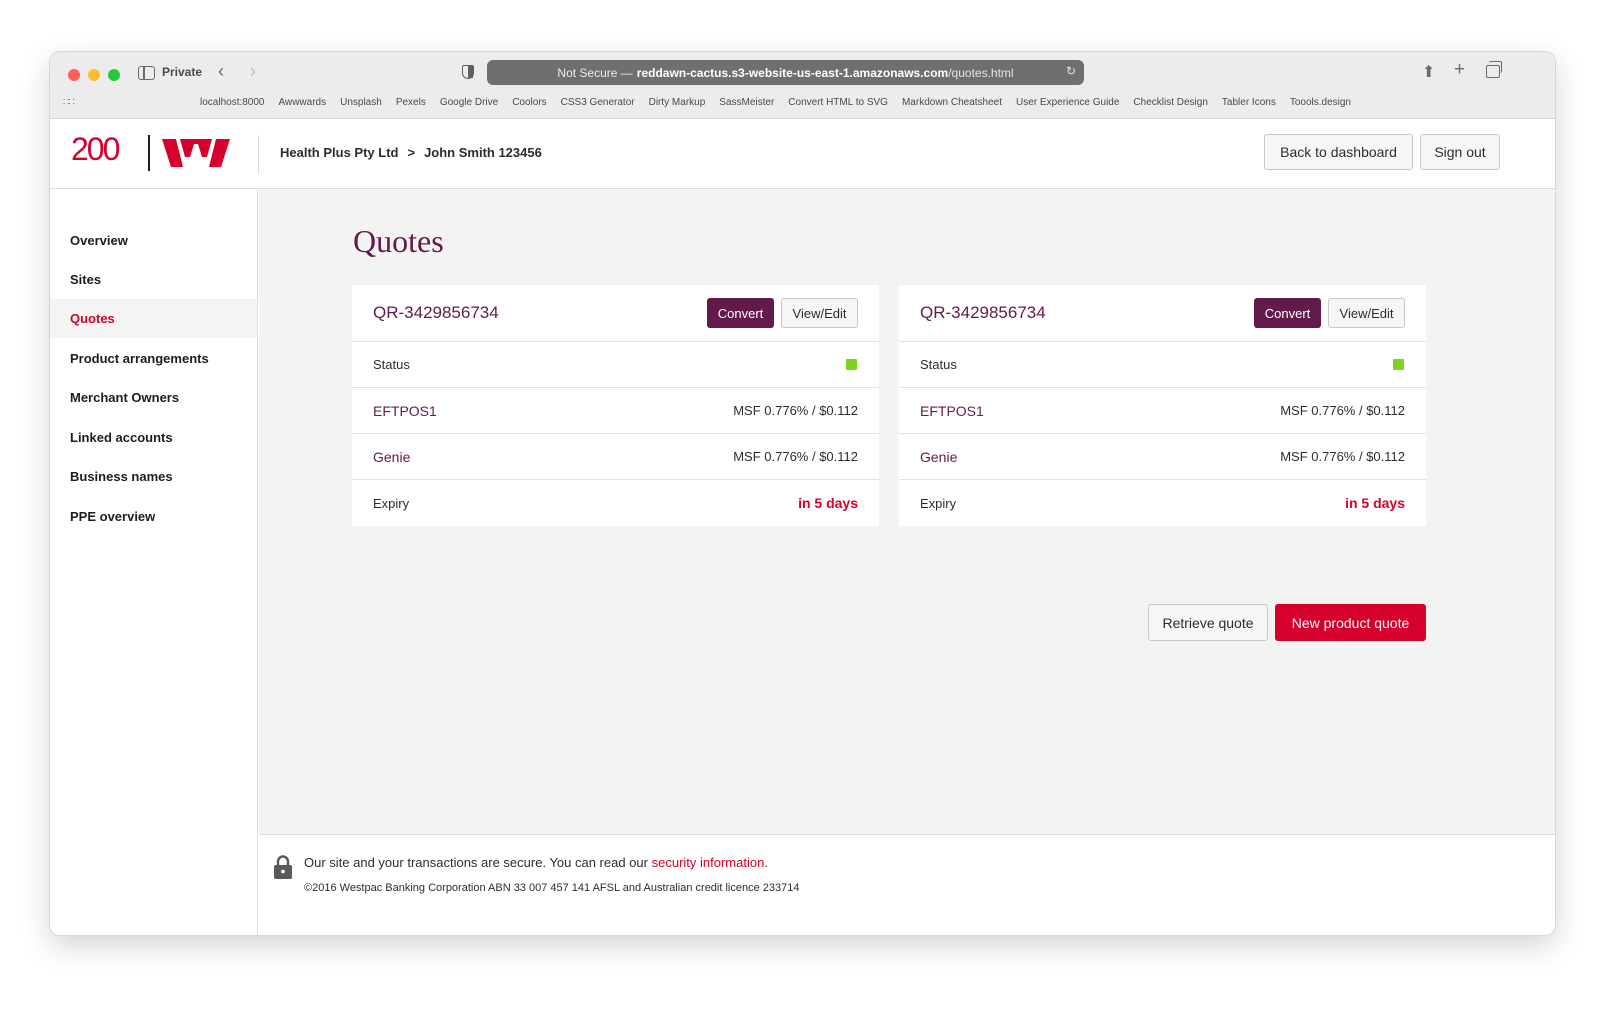  Describe the element at coordinates (529, 102) in the screenshot. I see `bookmark-item: Coolors` at that location.